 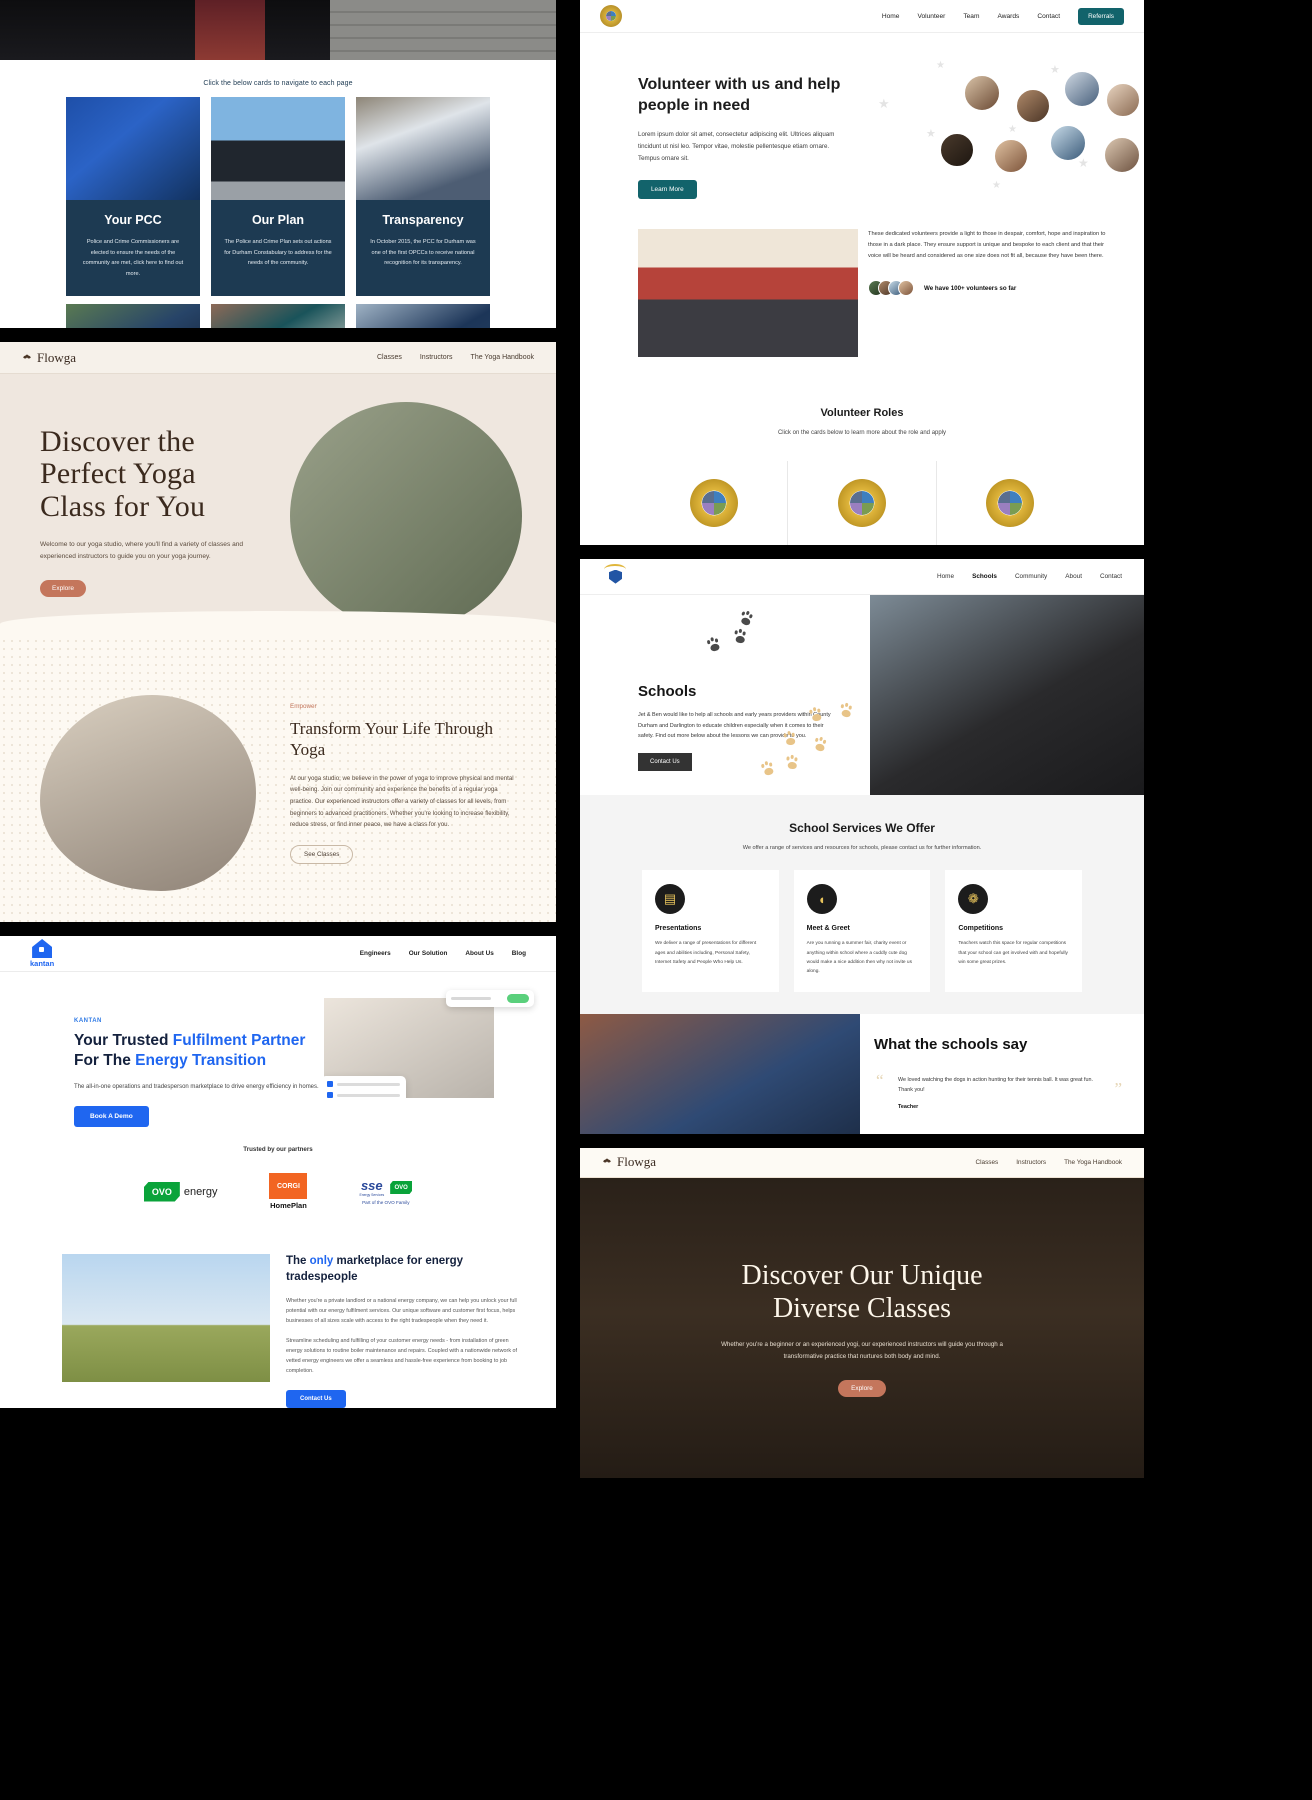 I want to click on corgi-homeplan-logo: CORGI HomePlan, so click(x=288, y=1191).